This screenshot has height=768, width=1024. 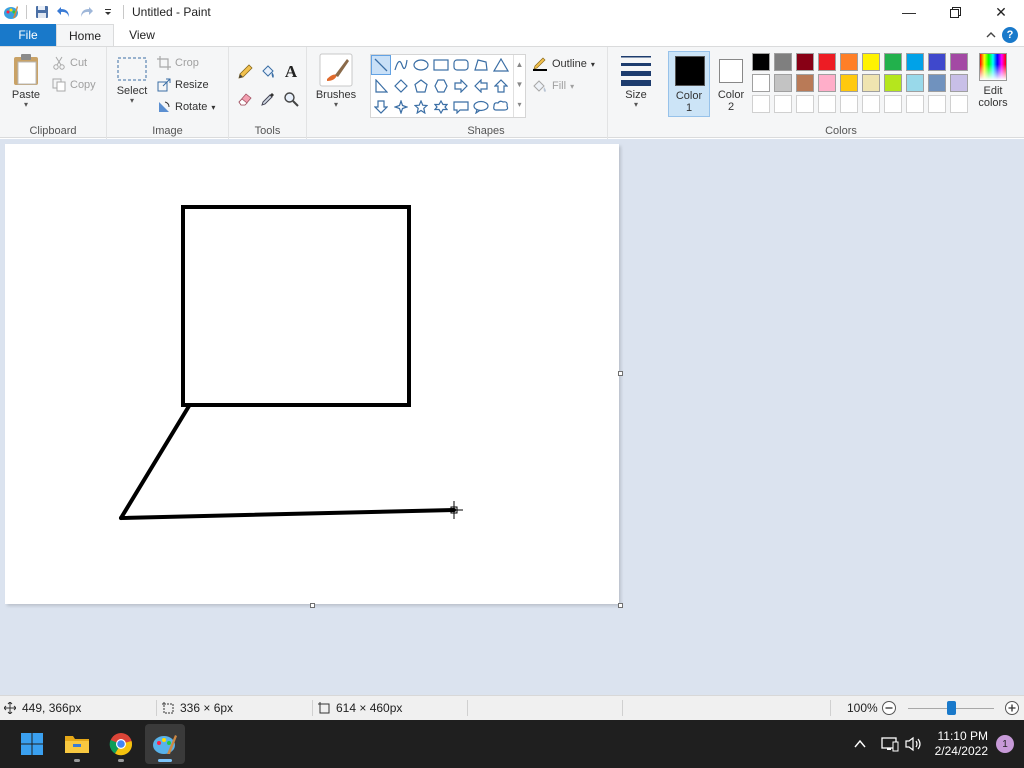 What do you see at coordinates (563, 64) in the screenshot?
I see `outline-button: Outline ▾` at bounding box center [563, 64].